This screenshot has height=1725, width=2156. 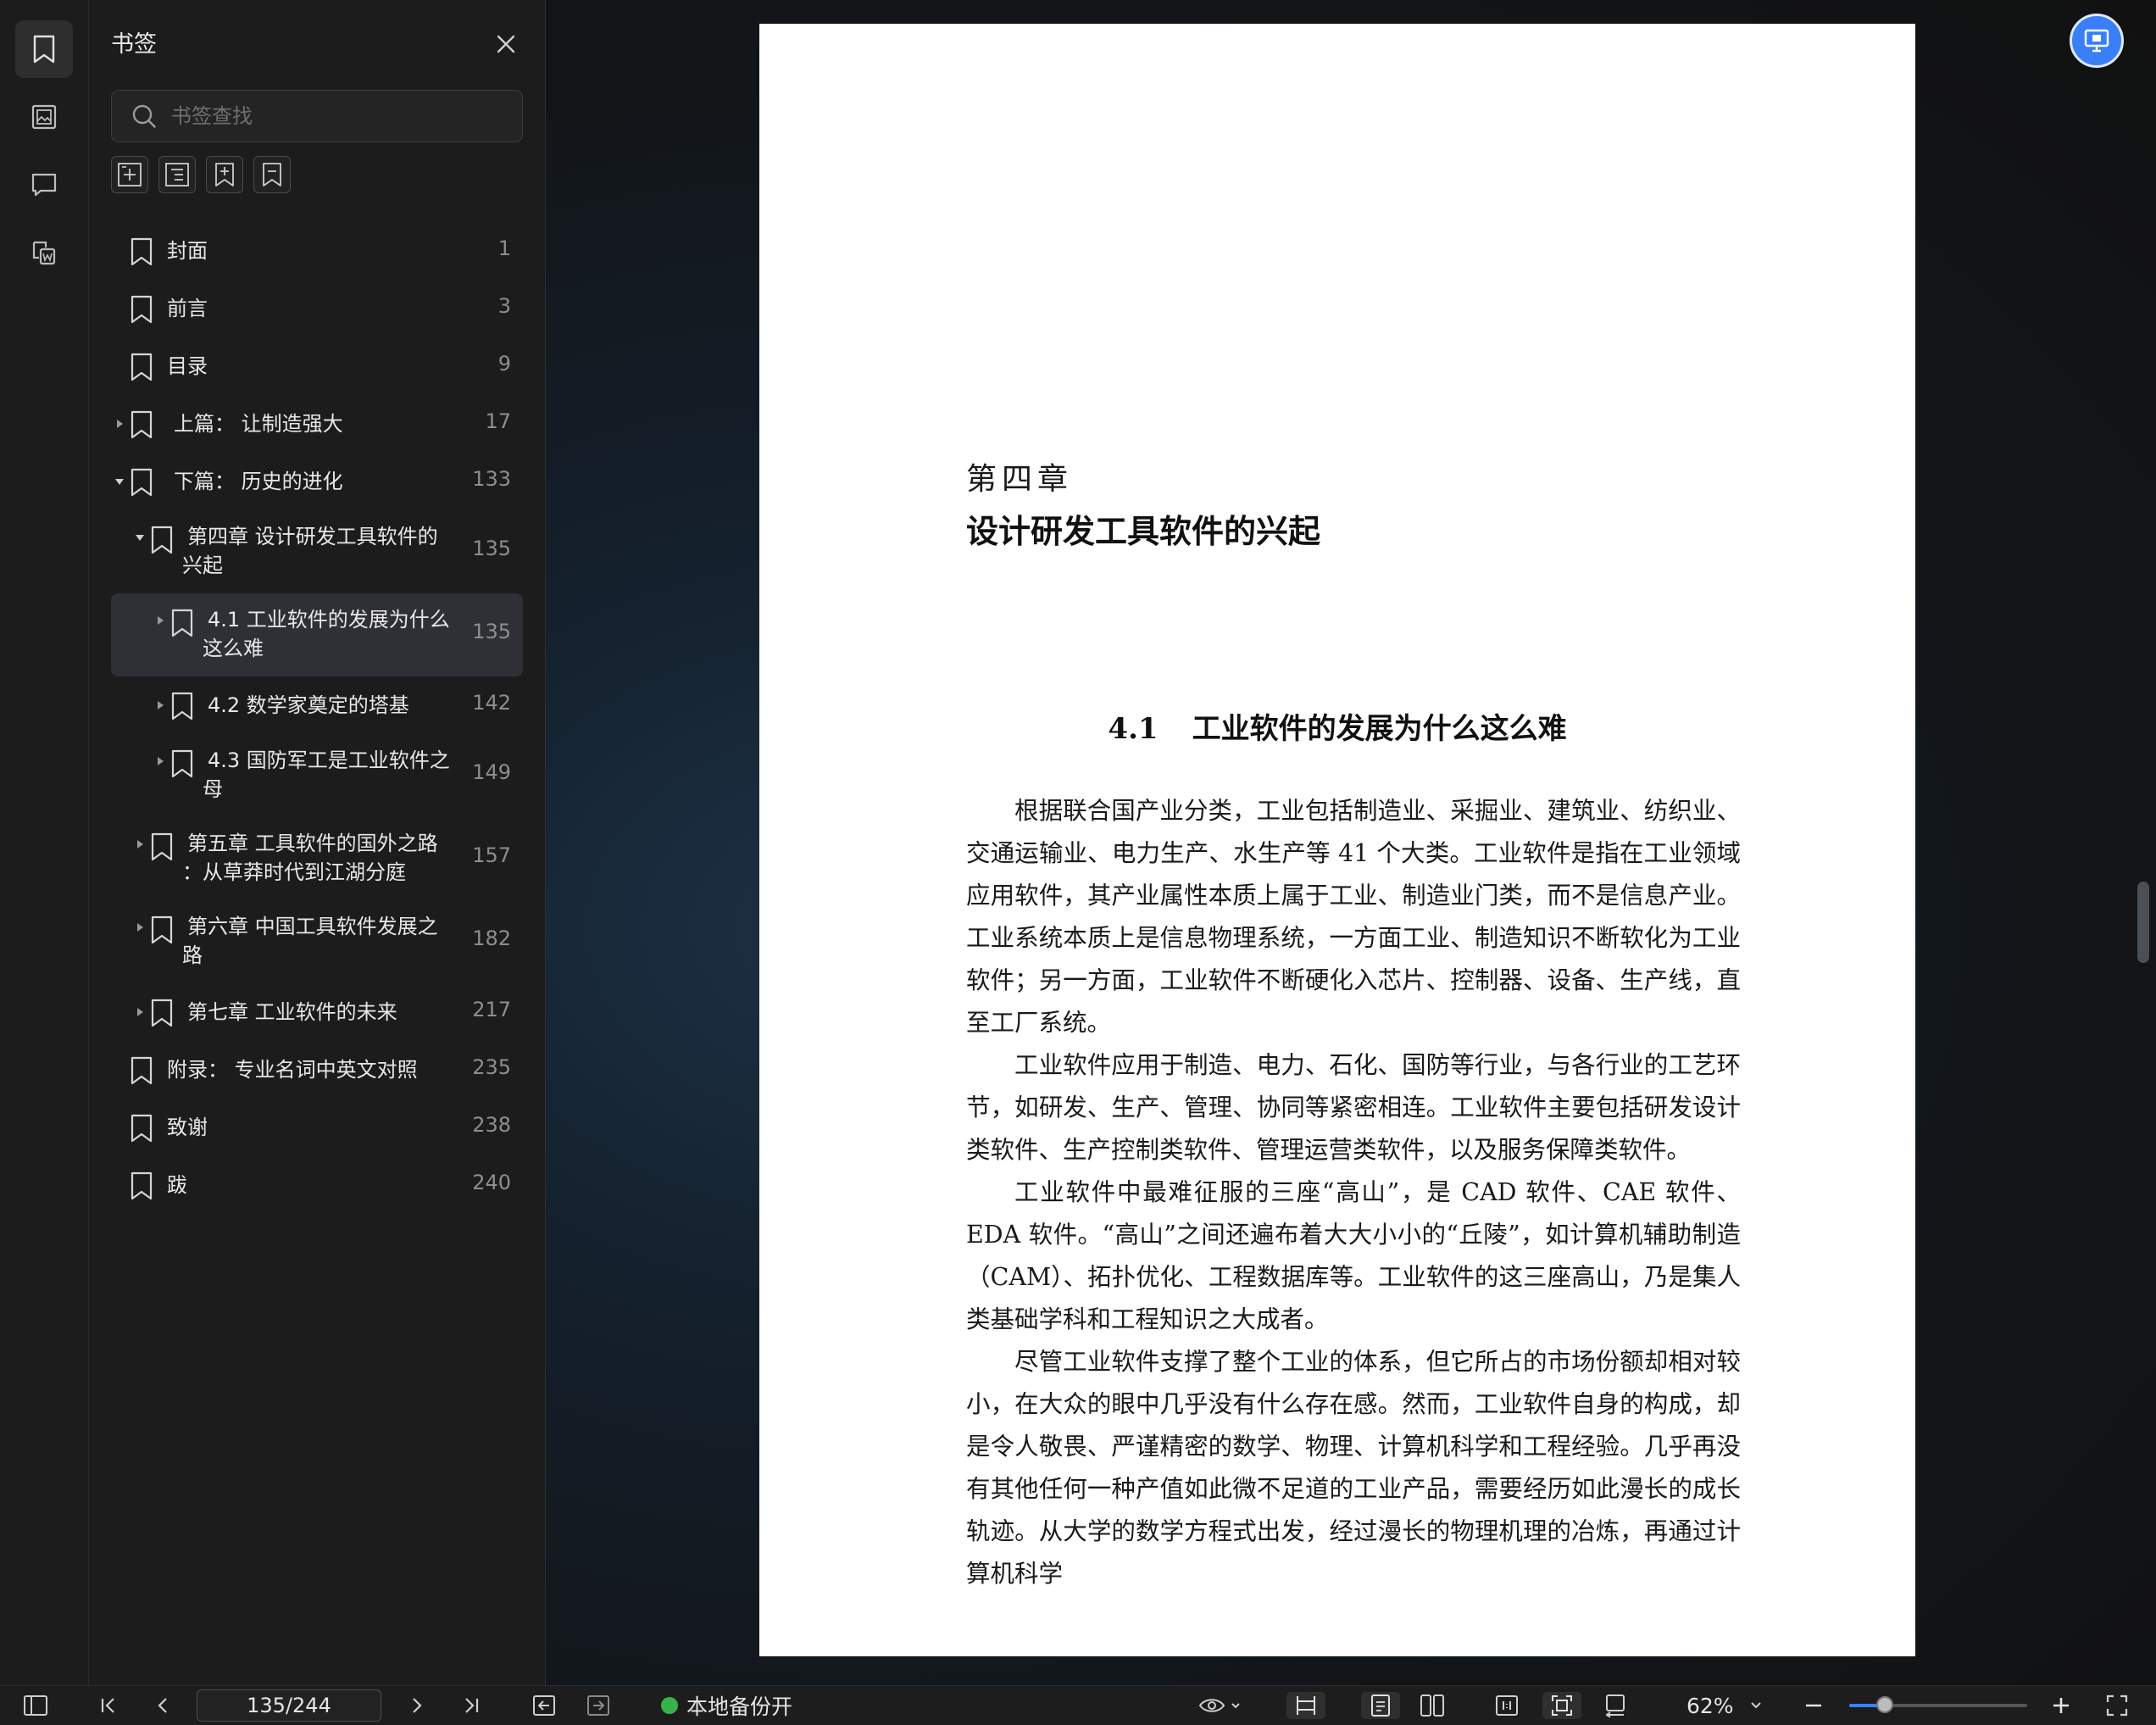 I want to click on bookmark-label: 第七章 工业软件的未来, so click(x=292, y=1012).